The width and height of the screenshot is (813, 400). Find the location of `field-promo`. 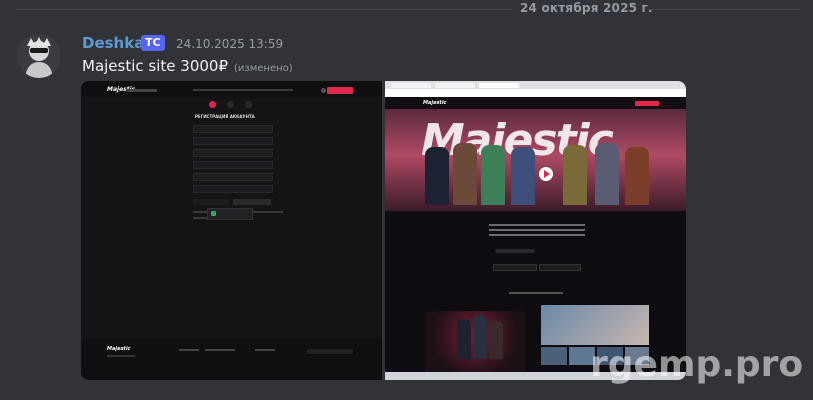

field-promo is located at coordinates (233, 189).